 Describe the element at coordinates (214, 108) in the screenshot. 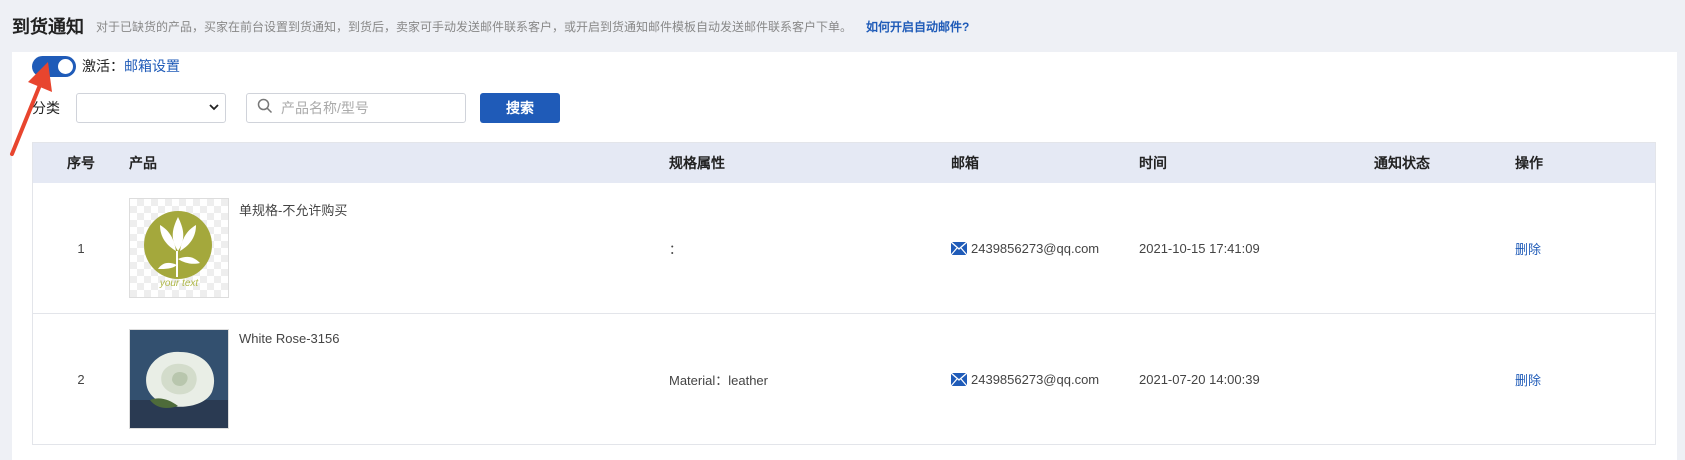

I see `chevron-down-icon` at that location.